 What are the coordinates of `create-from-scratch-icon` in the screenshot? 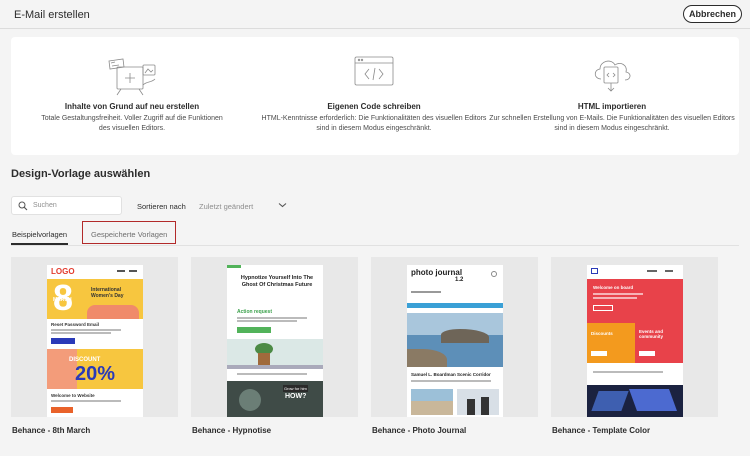 It's located at (132, 77).